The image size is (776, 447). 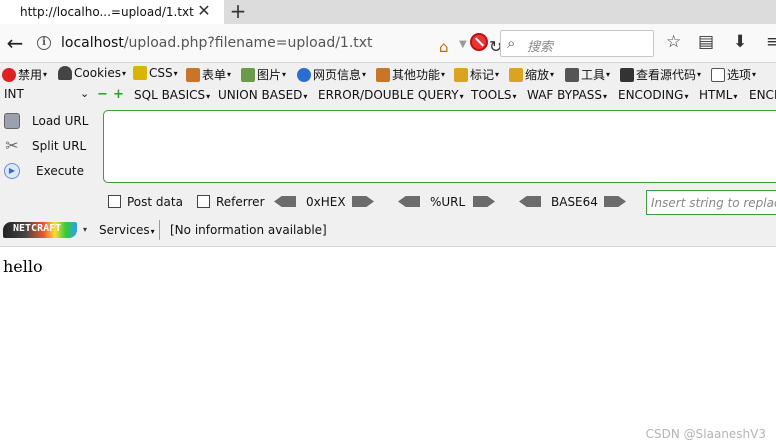 What do you see at coordinates (416, 75) in the screenshot?
I see `menu-label: 其他功能` at bounding box center [416, 75].